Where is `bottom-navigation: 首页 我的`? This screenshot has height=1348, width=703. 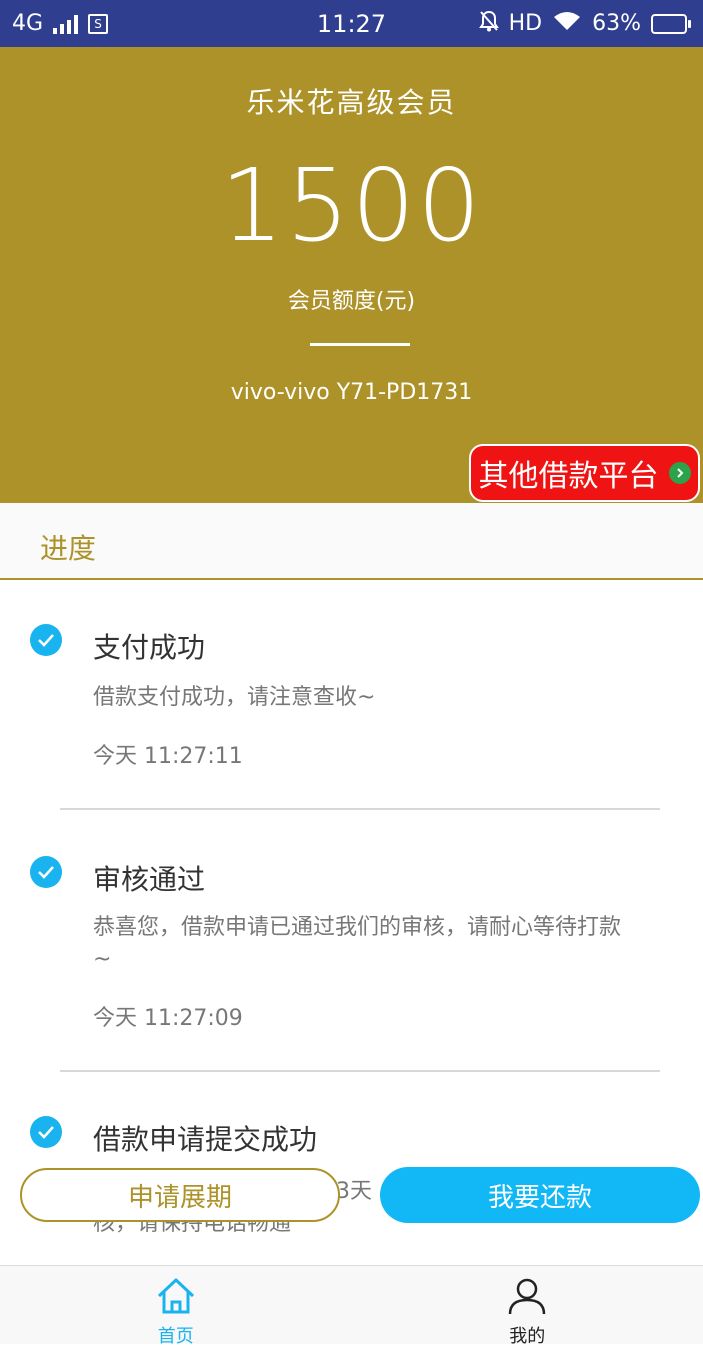 bottom-navigation: 首页 我的 is located at coordinates (351, 1304).